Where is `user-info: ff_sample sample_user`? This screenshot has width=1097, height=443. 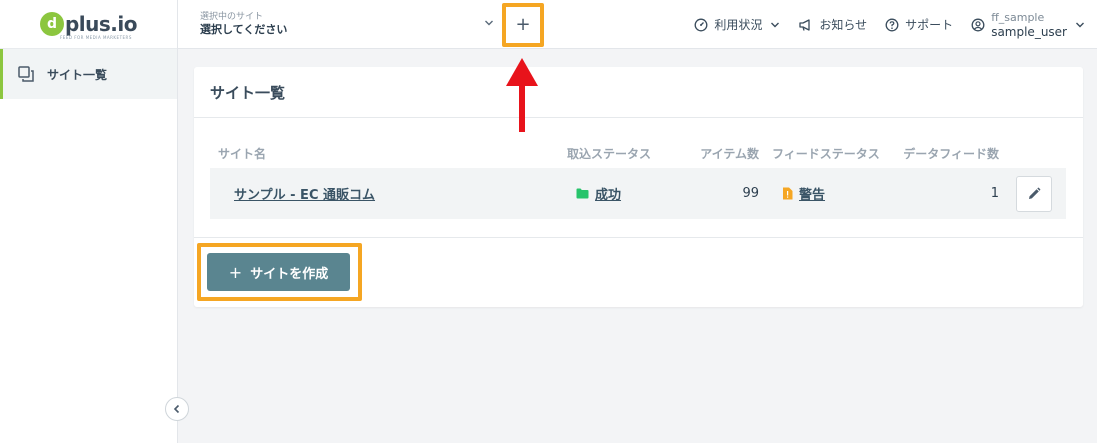 user-info: ff_sample sample_user is located at coordinates (1029, 25).